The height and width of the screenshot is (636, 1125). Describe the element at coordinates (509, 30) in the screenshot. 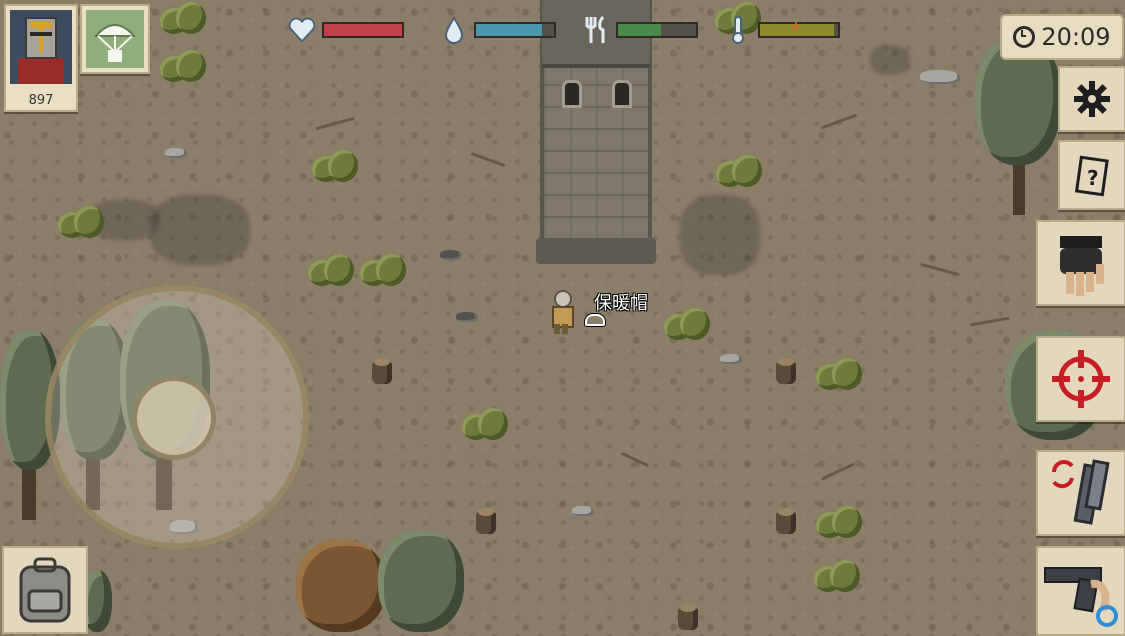

I see `thirst-bar-fill` at that location.